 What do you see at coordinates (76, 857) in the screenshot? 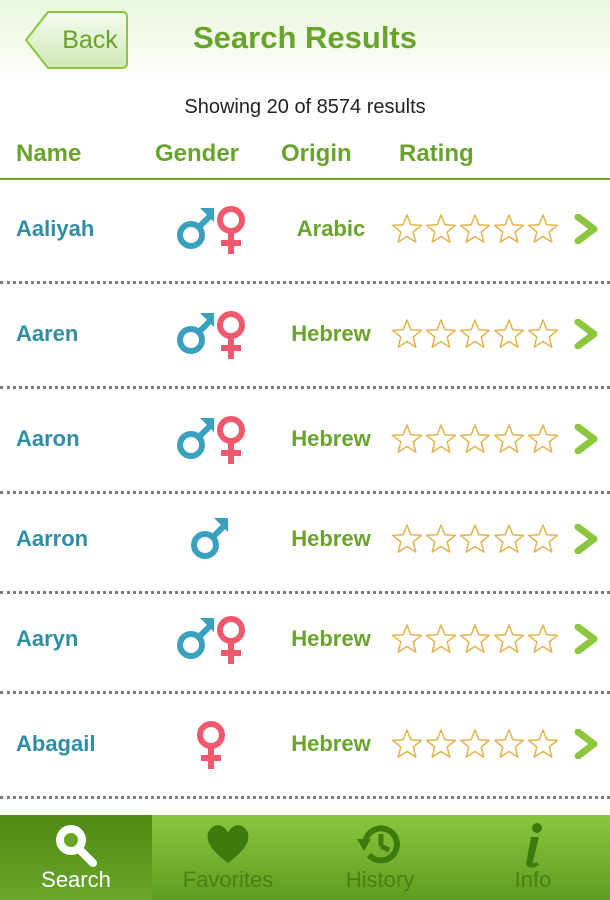
I see `tab-search: Search` at bounding box center [76, 857].